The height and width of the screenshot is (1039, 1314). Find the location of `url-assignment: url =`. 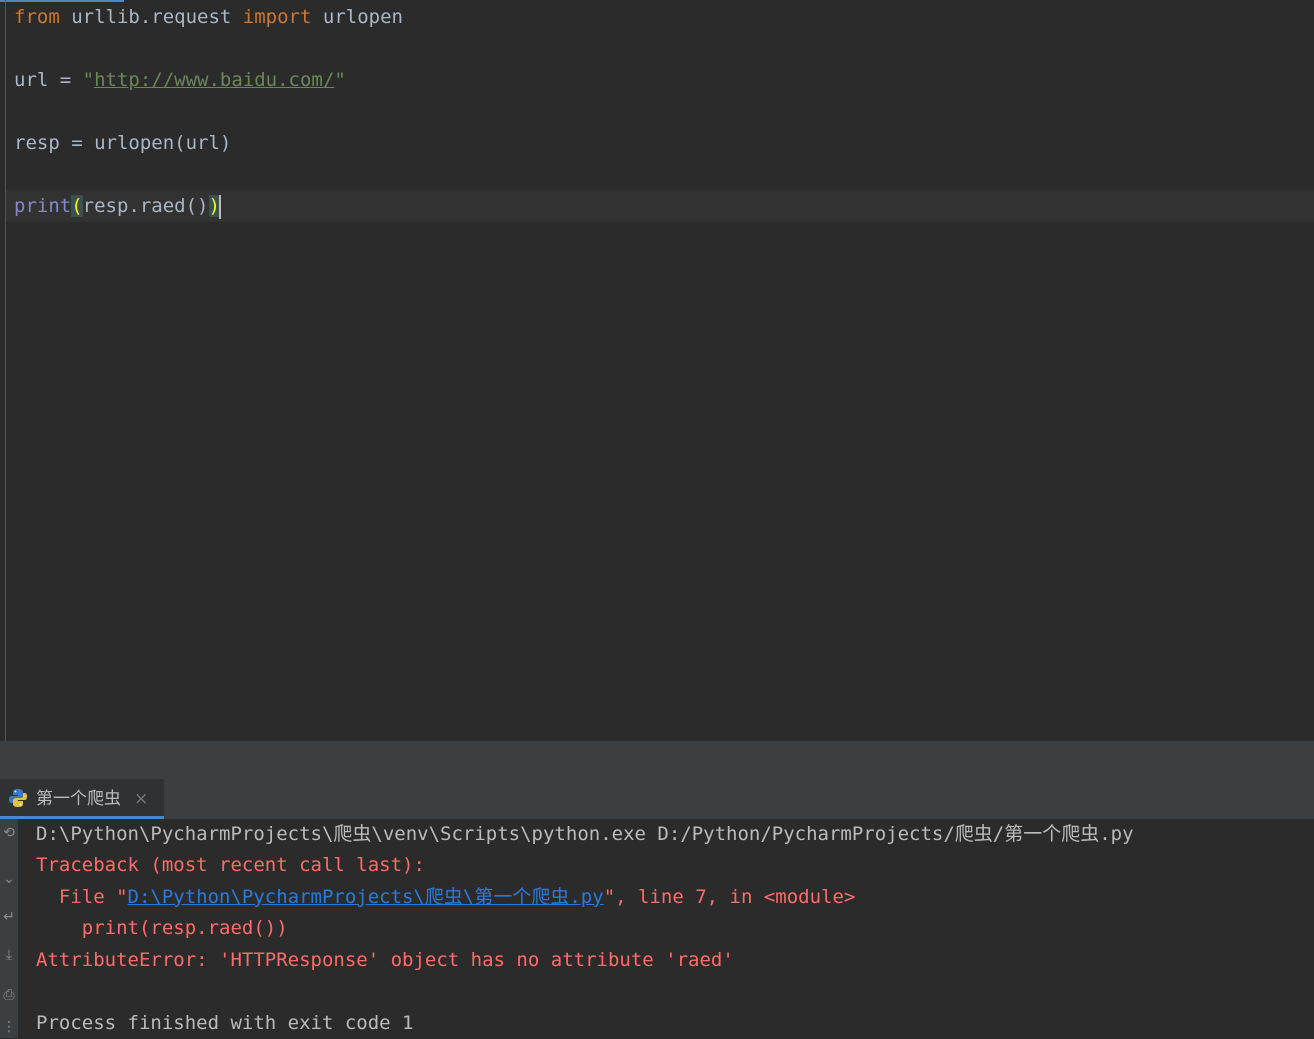

url-assignment: url = is located at coordinates (48, 80).